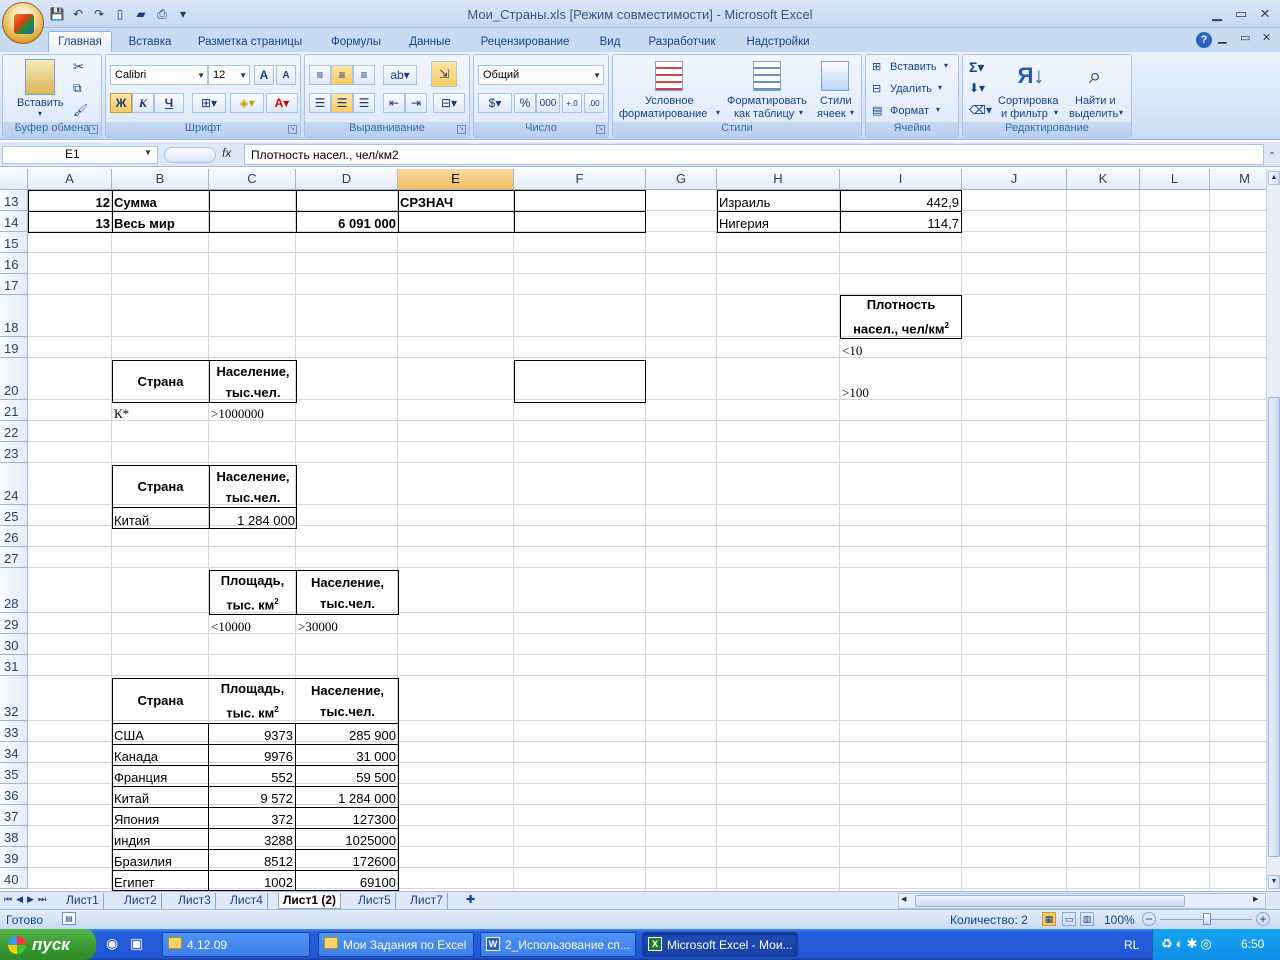  What do you see at coordinates (160, 412) in the screenshot?
I see `cell-B21: К*` at bounding box center [160, 412].